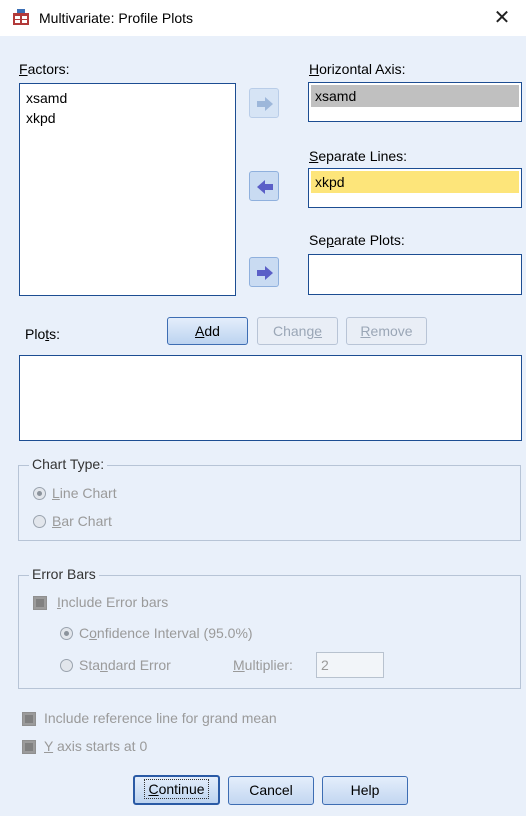 This screenshot has height=816, width=526. I want to click on separate-plots-field, so click(415, 274).